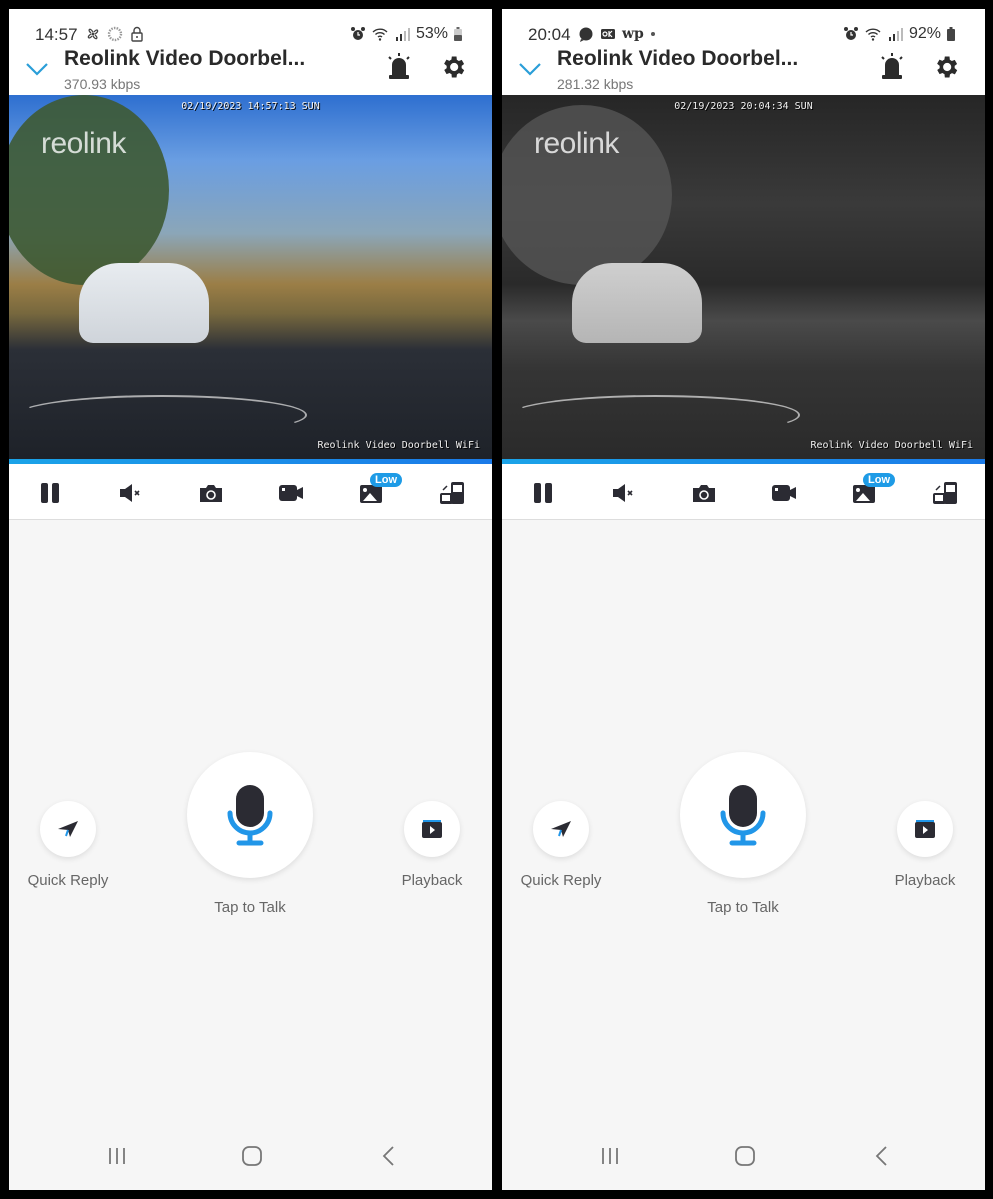 The image size is (993, 1199). Describe the element at coordinates (633, 34) in the screenshot. I see `wp-icon: wp` at that location.